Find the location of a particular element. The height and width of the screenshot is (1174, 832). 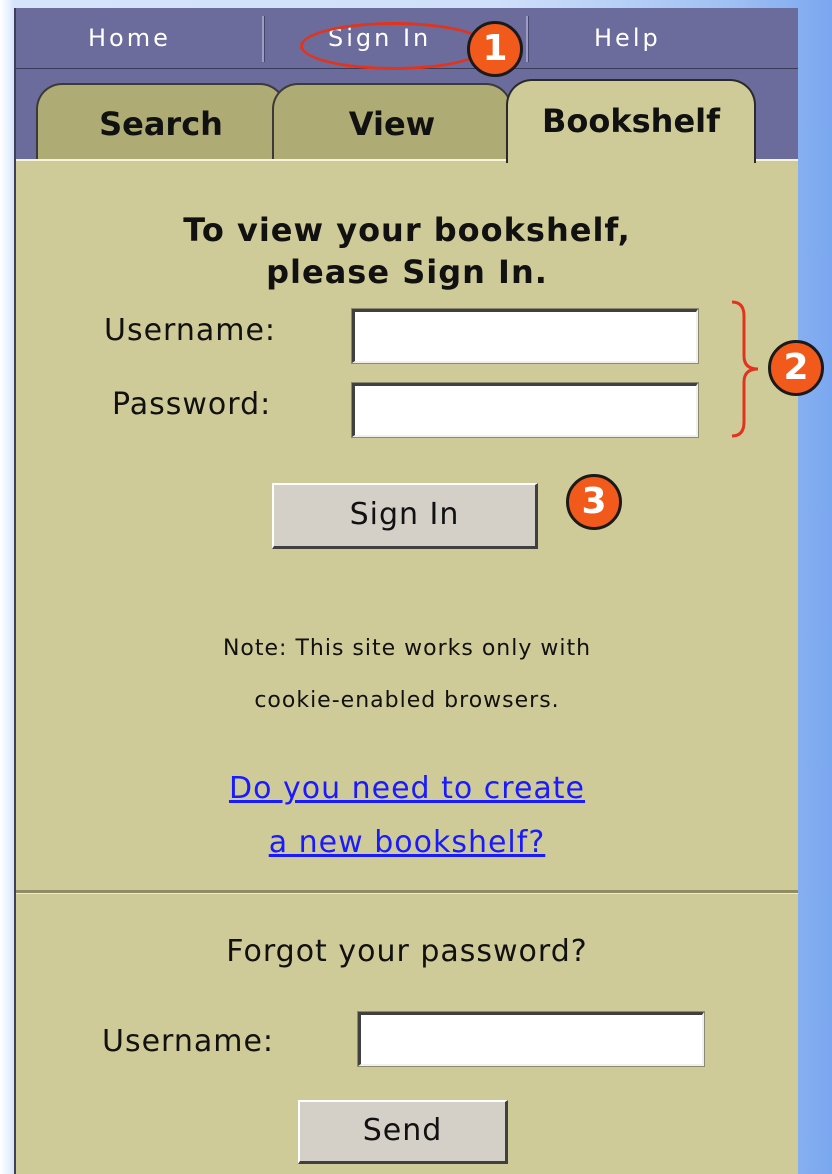

prompt-line-1: To view your bookshelf, is located at coordinates (407, 230).